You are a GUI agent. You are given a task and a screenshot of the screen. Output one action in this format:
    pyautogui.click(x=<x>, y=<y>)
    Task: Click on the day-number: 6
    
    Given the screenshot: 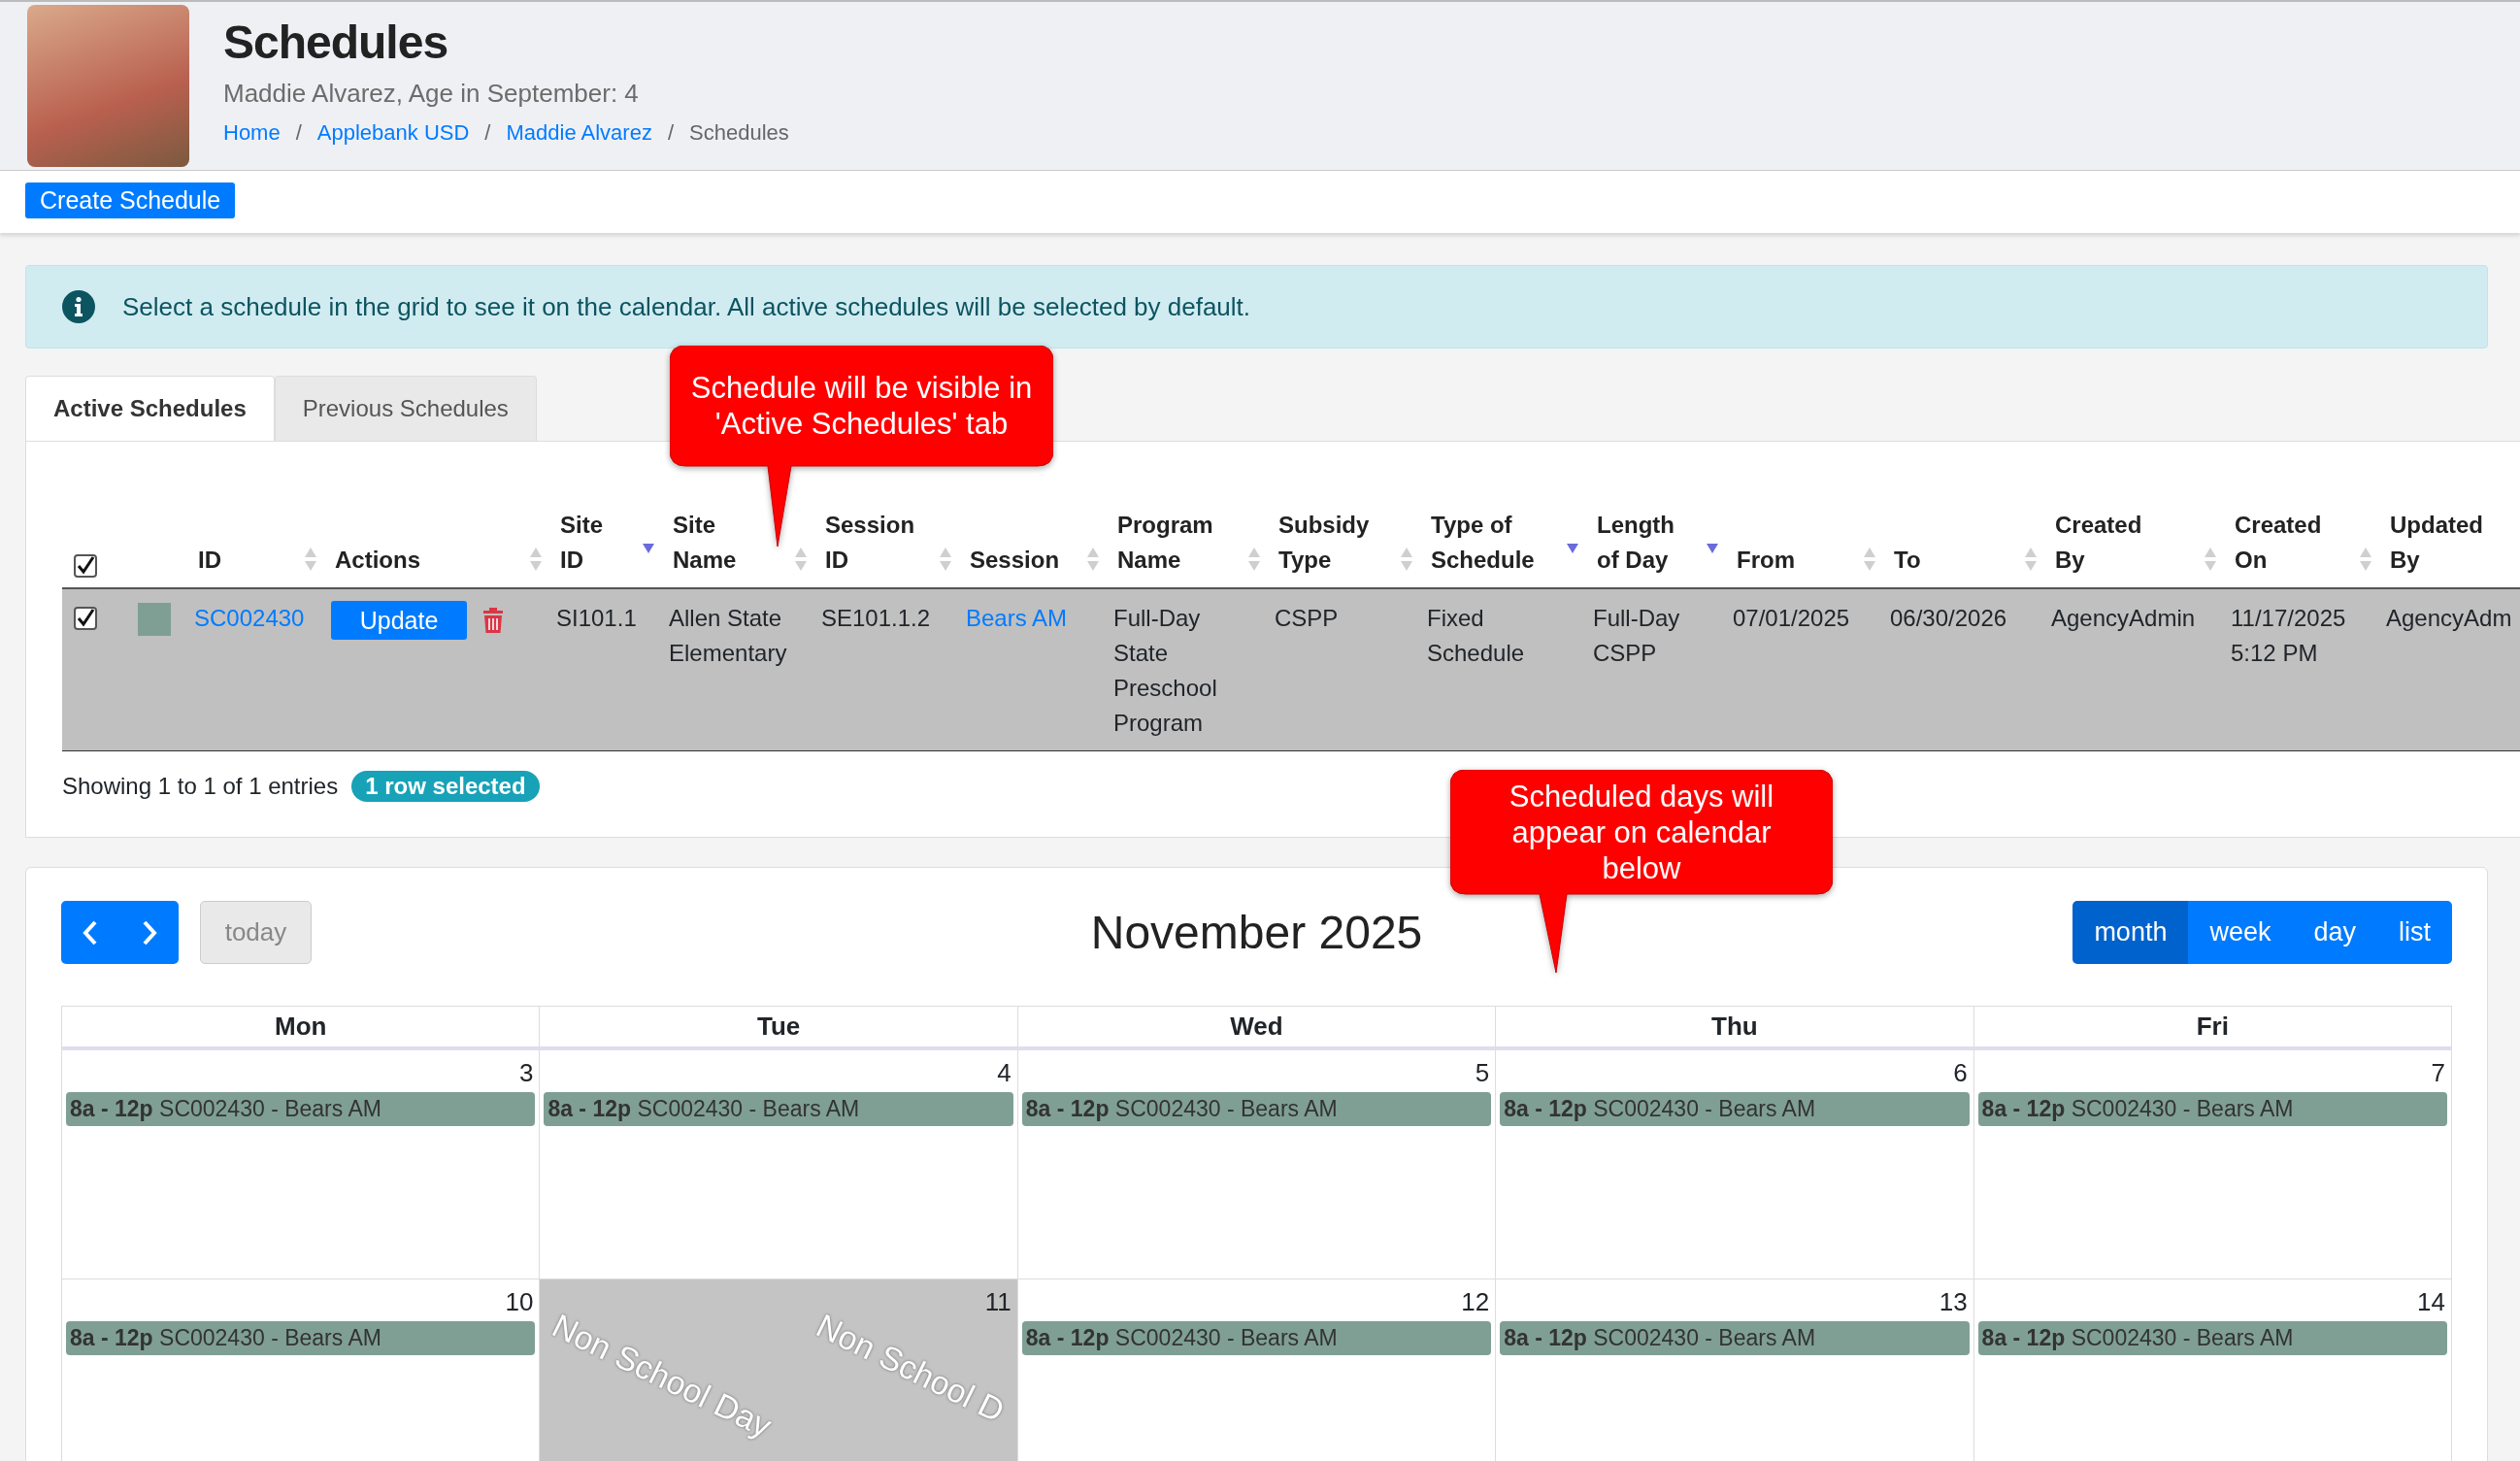 What is the action you would take?
    pyautogui.click(x=1960, y=1073)
    